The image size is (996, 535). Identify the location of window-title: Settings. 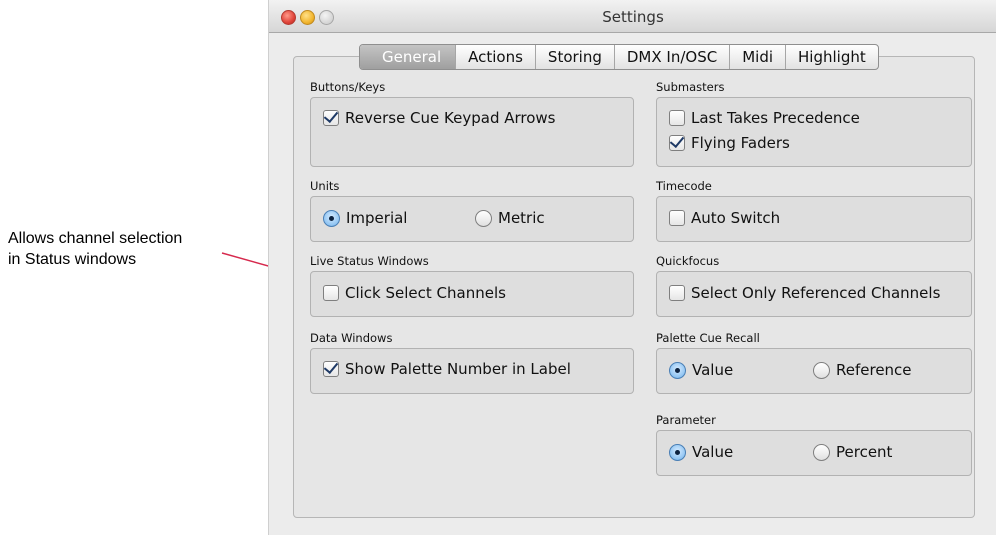
(633, 17).